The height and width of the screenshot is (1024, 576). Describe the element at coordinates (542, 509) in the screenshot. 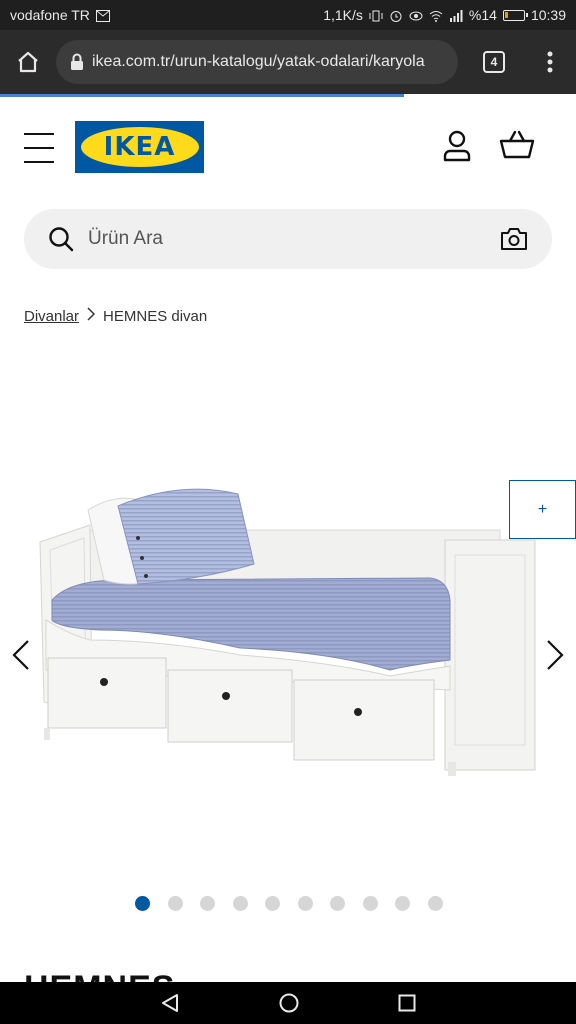

I see `product-hotspot-button: +` at that location.